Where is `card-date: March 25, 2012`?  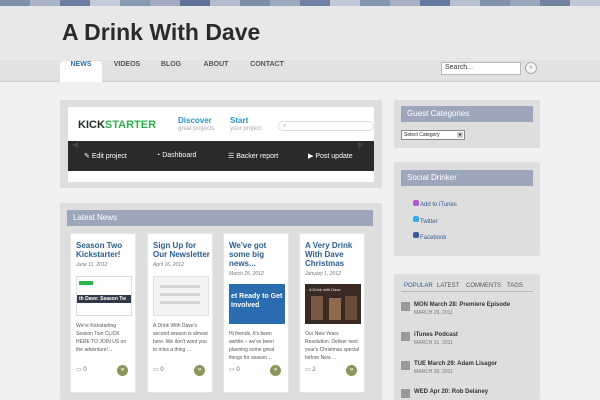 card-date: March 25, 2012 is located at coordinates (246, 274).